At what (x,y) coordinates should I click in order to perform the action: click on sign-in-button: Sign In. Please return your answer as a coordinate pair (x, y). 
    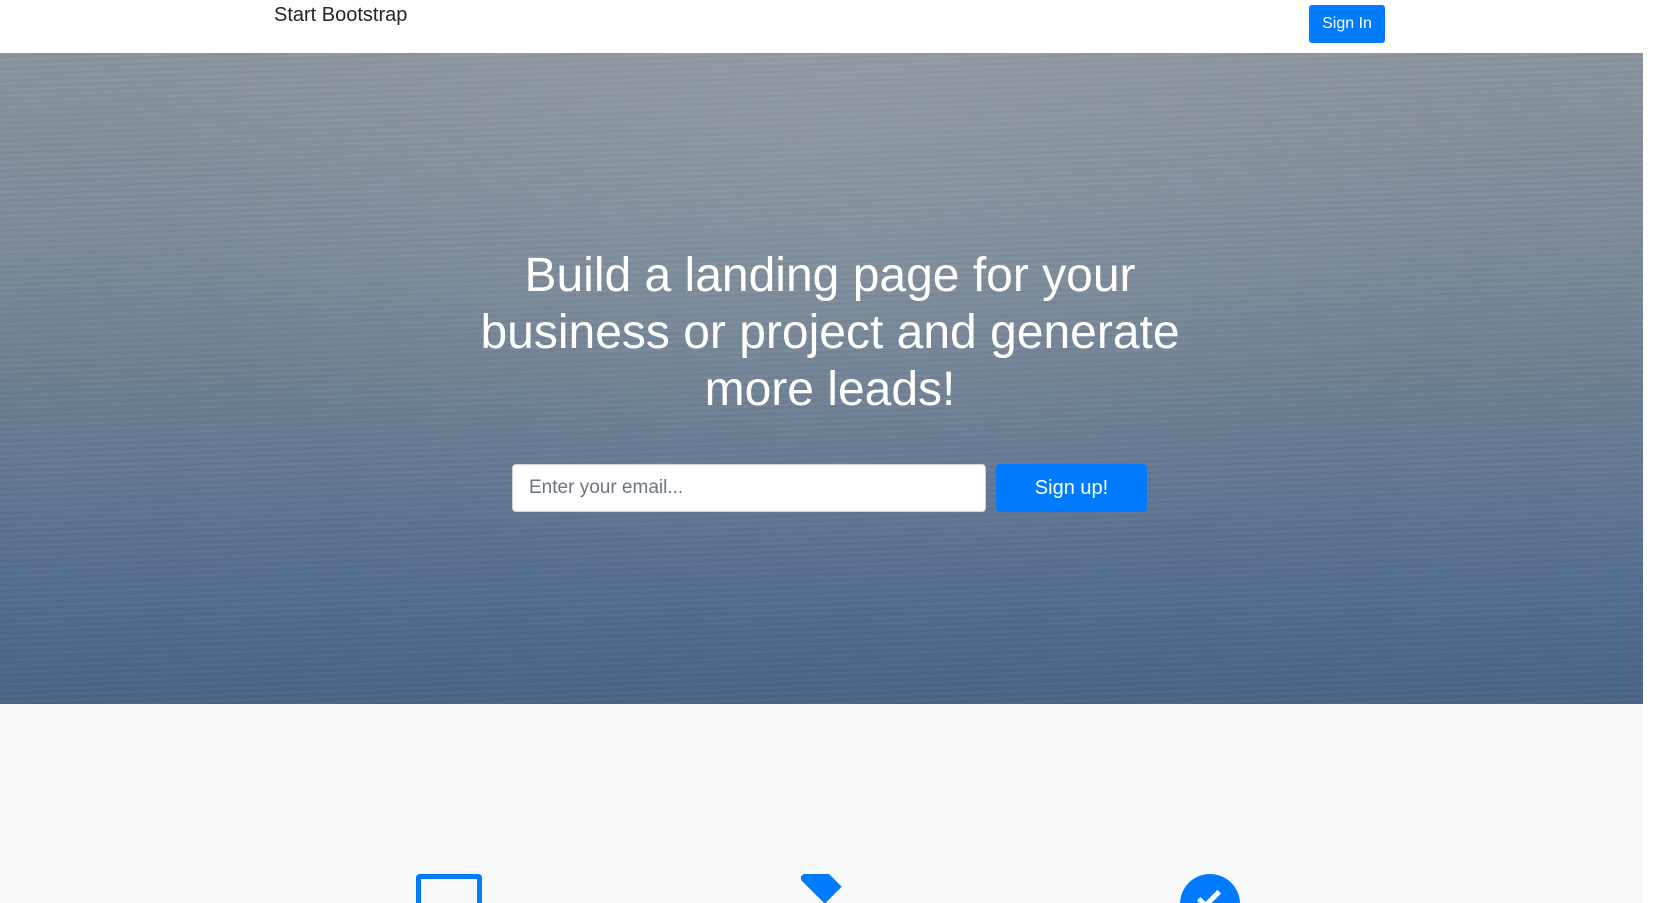
    Looking at the image, I should click on (1347, 24).